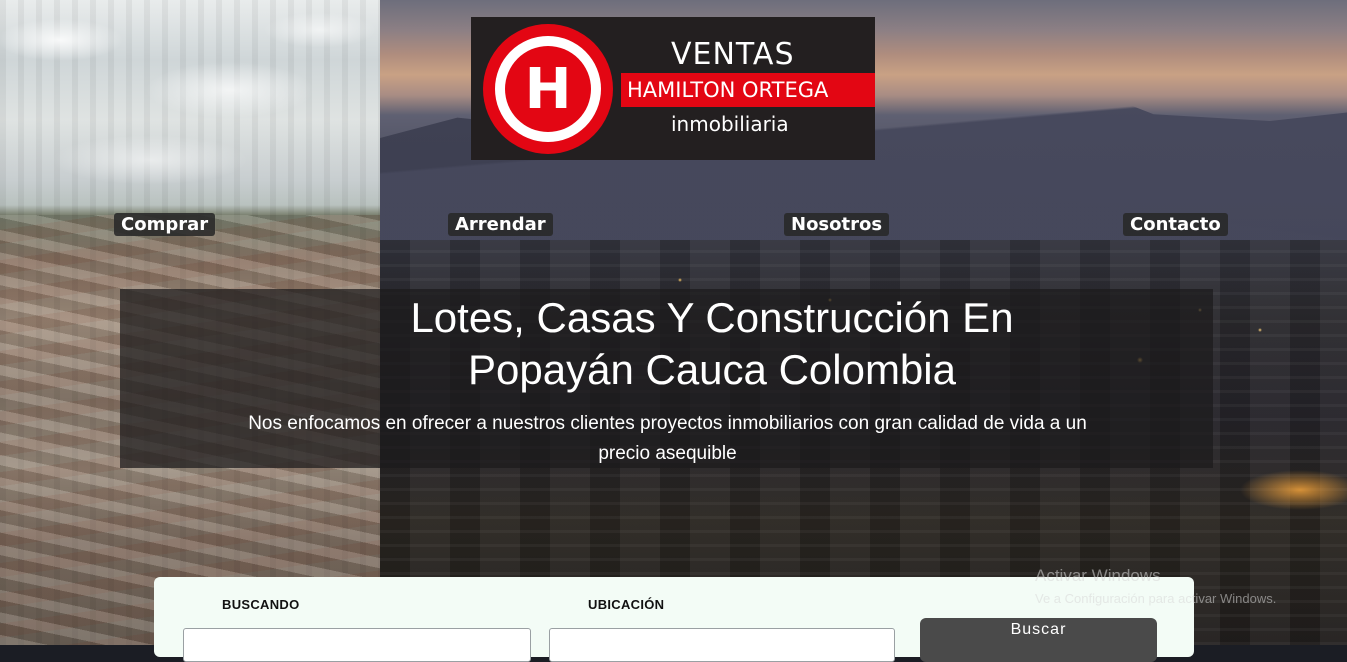  I want to click on logo: H VENTAS HAMILTON ORTEGA inmobiliaria, so click(673, 88).